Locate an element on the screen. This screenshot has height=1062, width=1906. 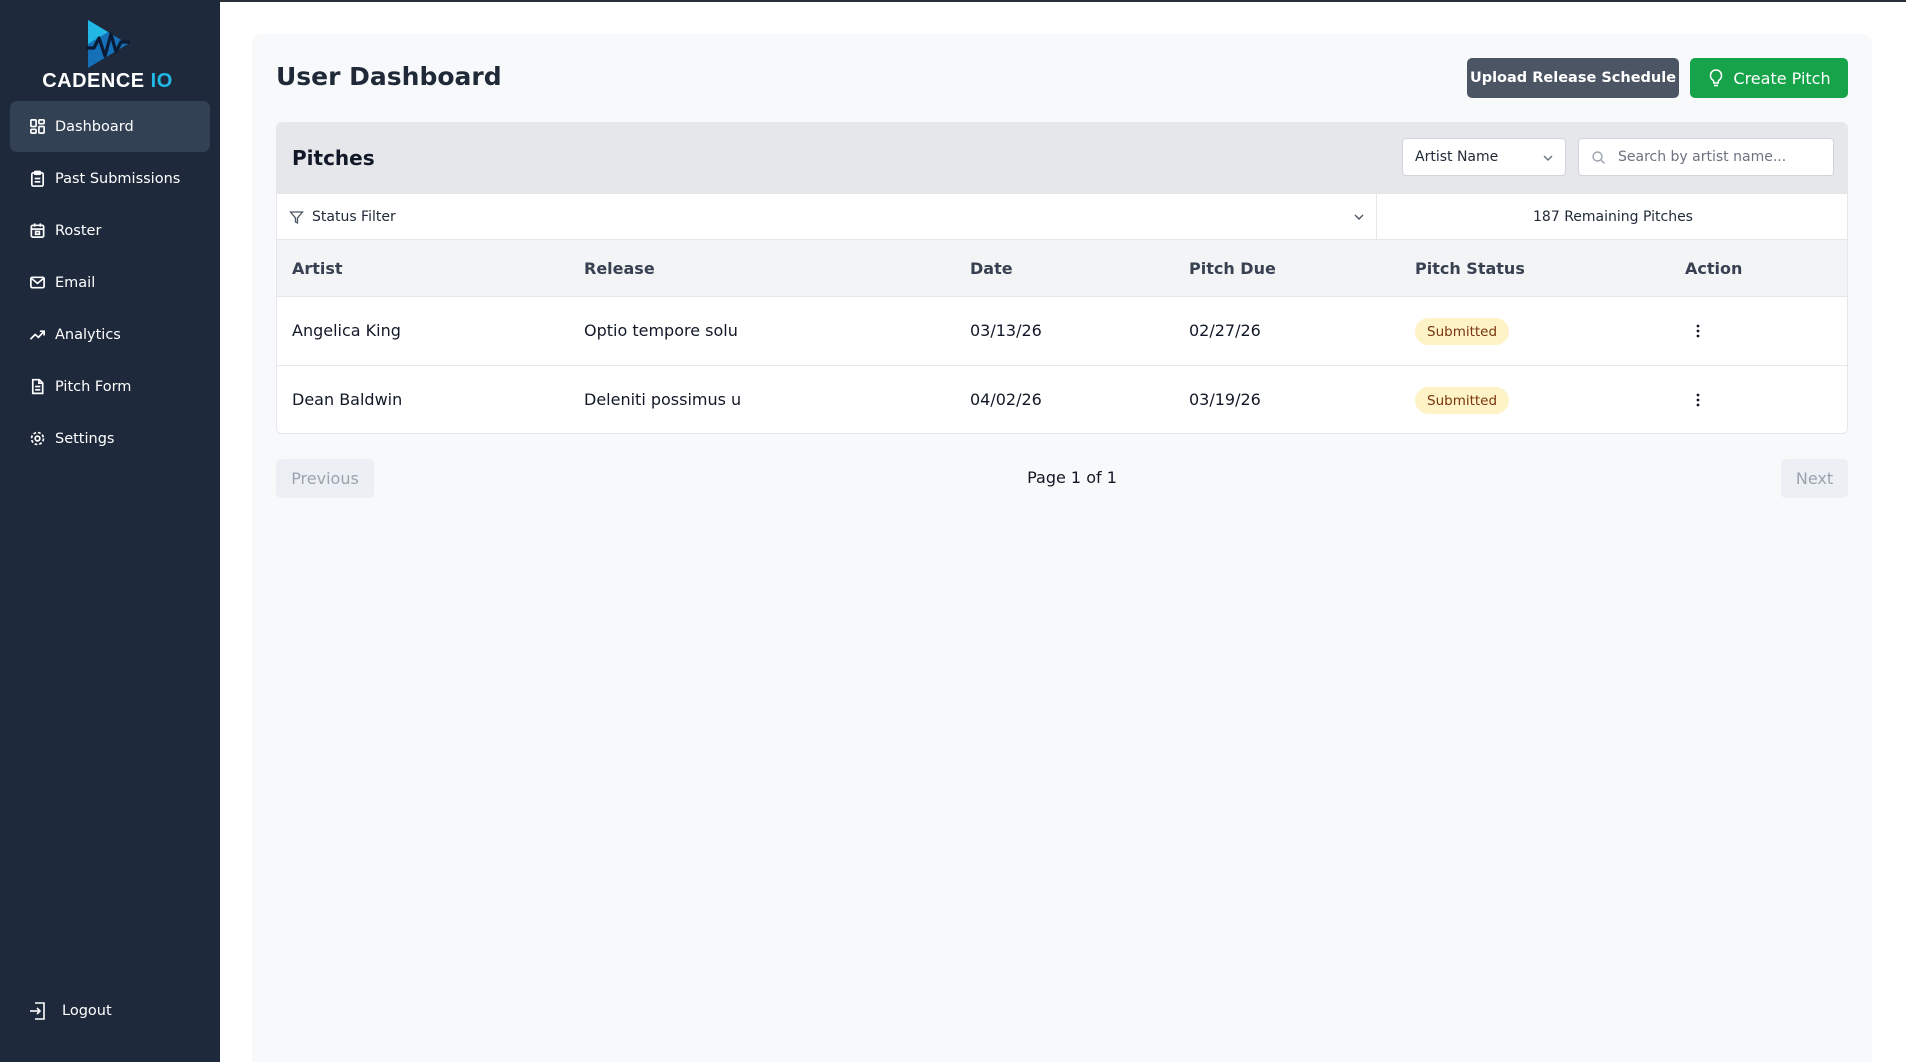
document-icon is located at coordinates (37, 387).